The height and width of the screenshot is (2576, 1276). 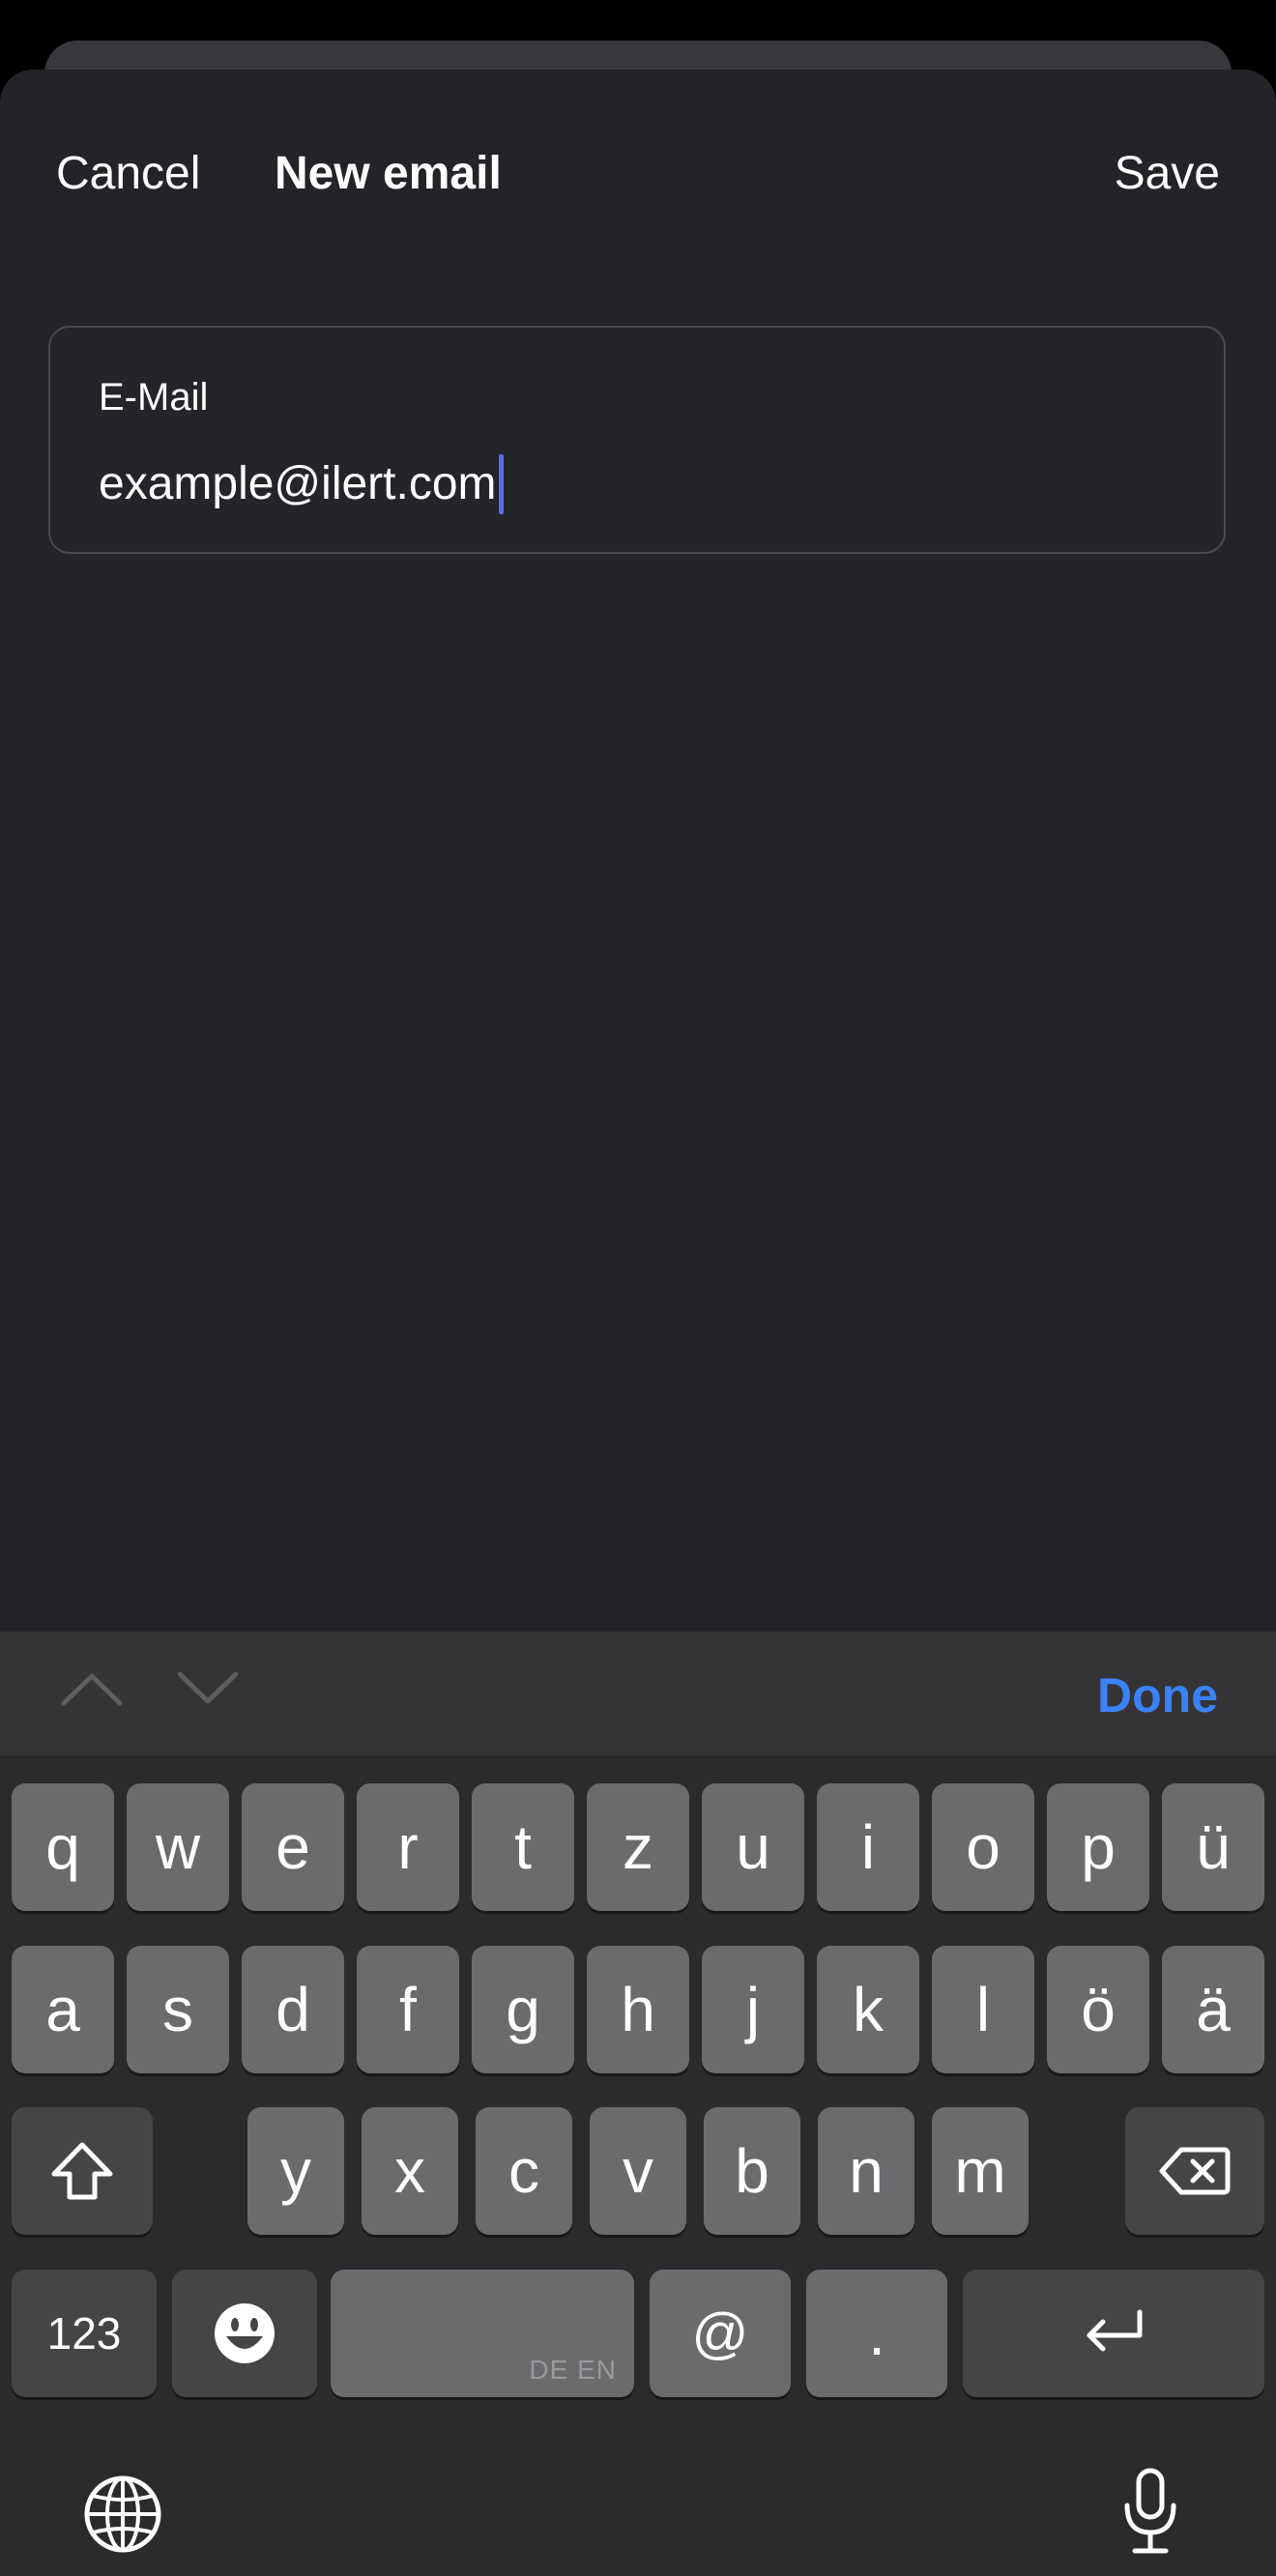 I want to click on return-key, so click(x=1113, y=2333).